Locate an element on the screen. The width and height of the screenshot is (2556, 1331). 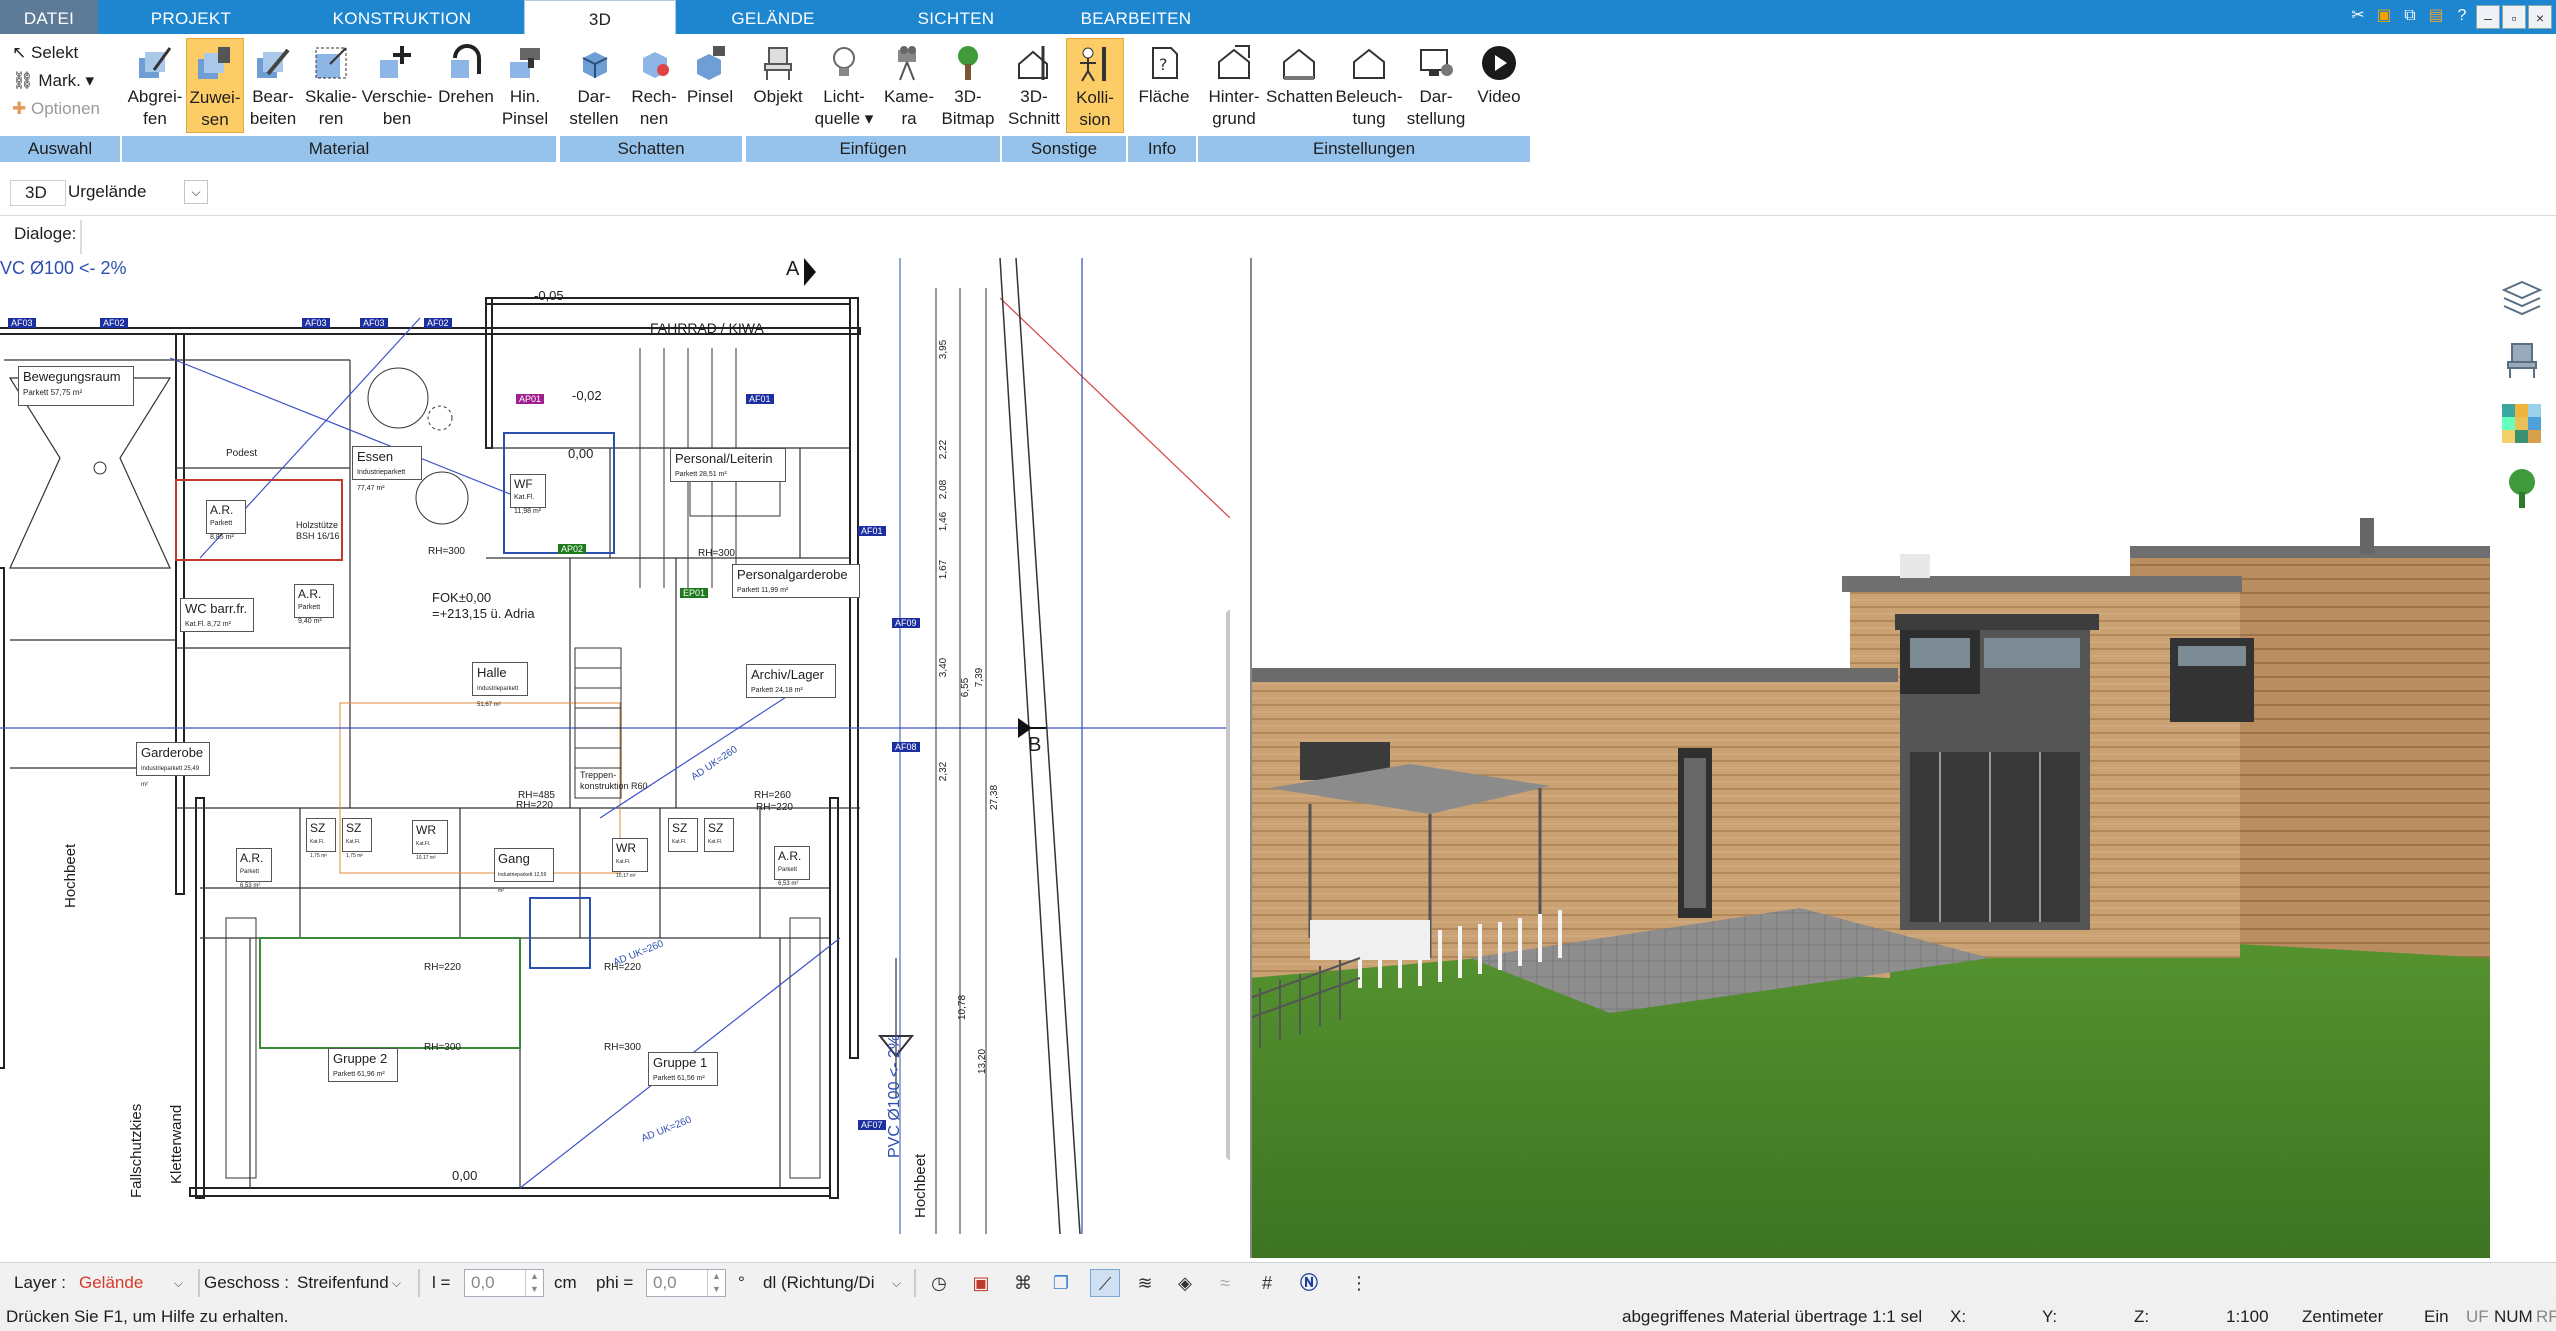
room-tag: Bewegungsraum Parkett 57,75 m² is located at coordinates (76, 386).